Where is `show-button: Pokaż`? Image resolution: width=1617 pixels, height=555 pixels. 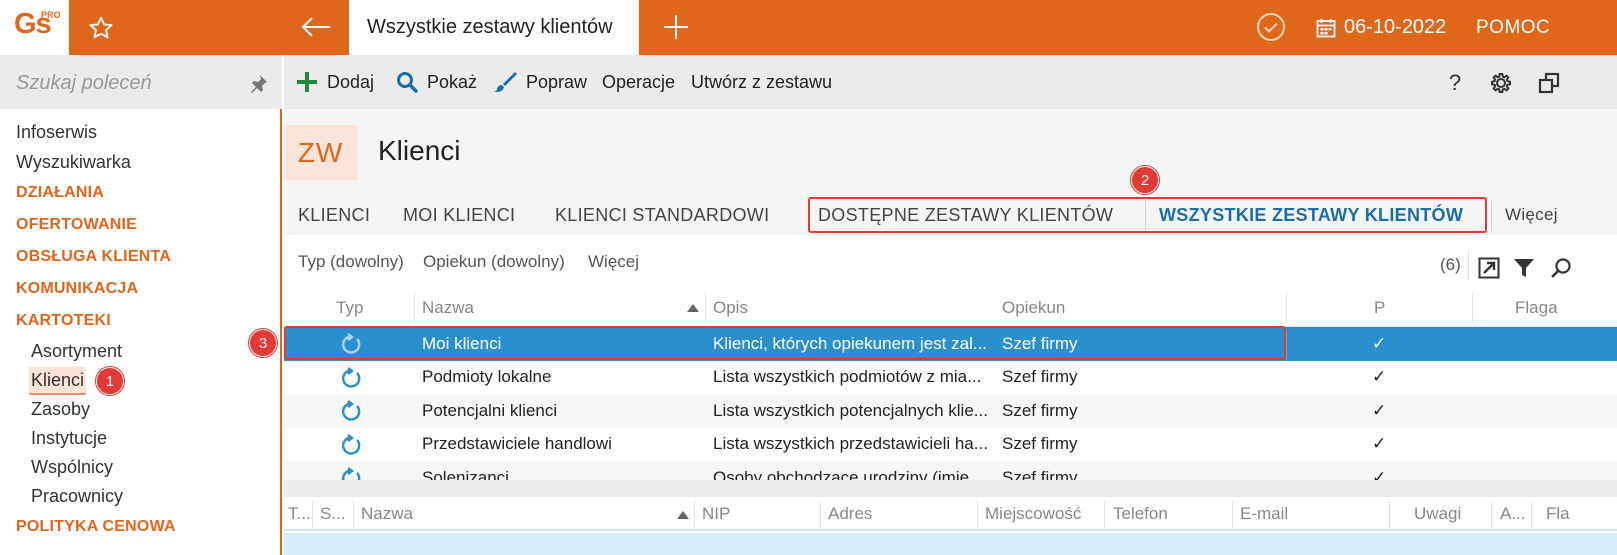 show-button: Pokaż is located at coordinates (436, 82).